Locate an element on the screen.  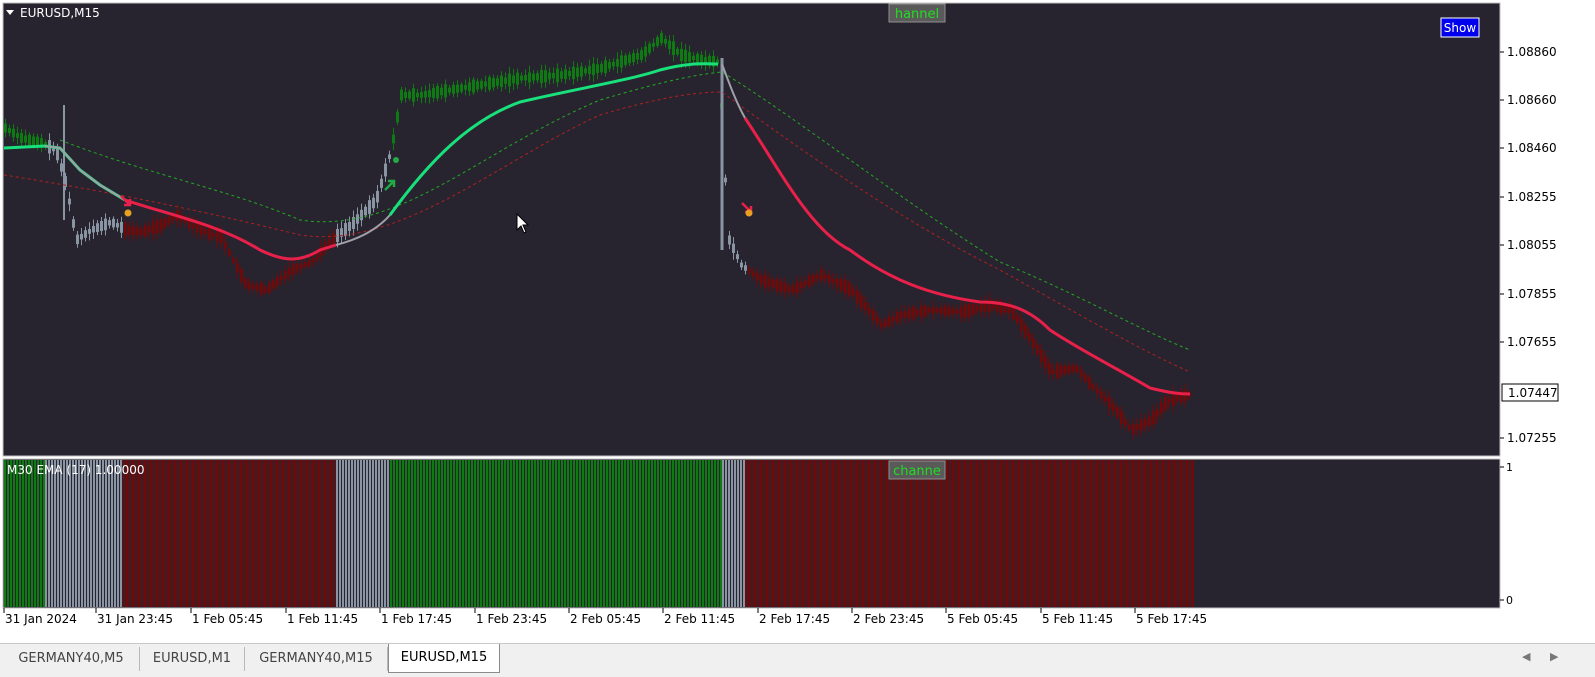
scroll-left-icon: ◀ is located at coordinates (1526, 656).